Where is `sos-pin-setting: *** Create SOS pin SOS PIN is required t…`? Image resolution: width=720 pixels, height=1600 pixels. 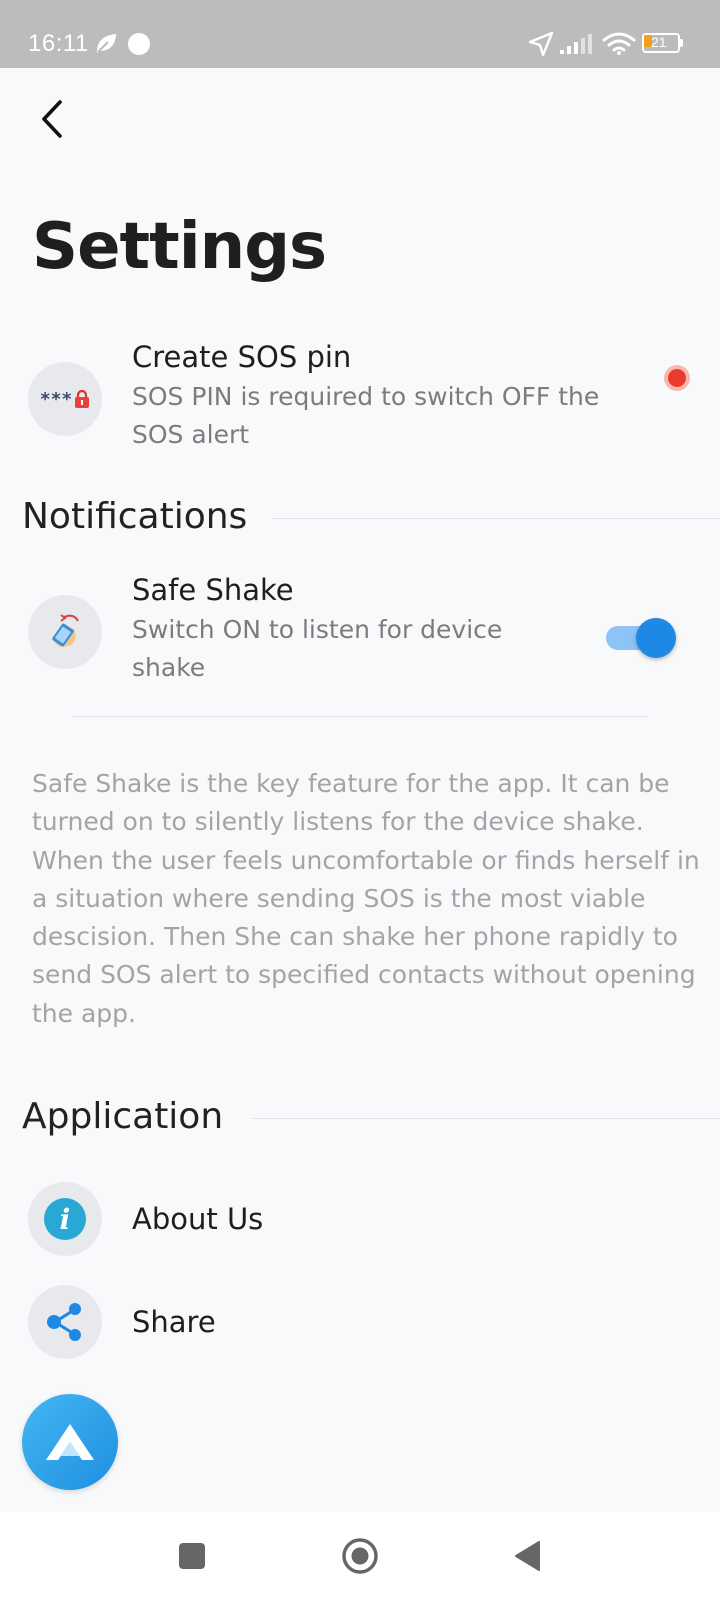
sos-pin-setting: *** Create SOS pin SOS PIN is required t… is located at coordinates (360, 400).